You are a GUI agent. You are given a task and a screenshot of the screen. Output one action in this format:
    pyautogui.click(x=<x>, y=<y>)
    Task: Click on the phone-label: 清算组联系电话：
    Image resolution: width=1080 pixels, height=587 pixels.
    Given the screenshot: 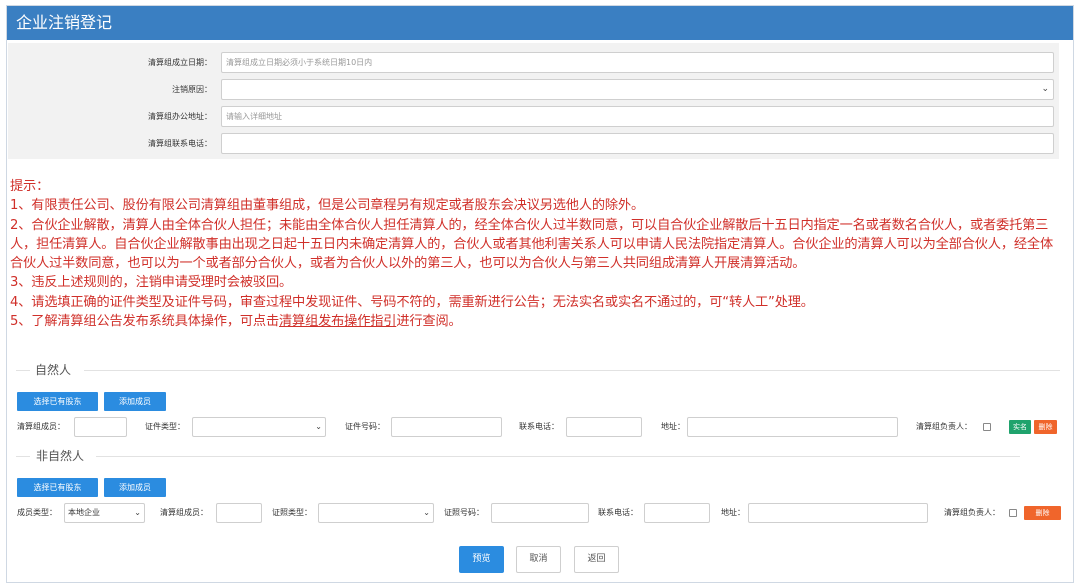 What is the action you would take?
    pyautogui.click(x=180, y=143)
    